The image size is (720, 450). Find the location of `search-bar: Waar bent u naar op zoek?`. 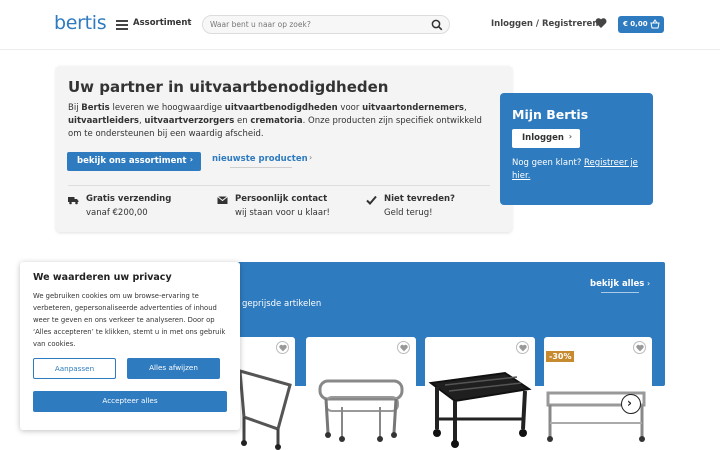

search-bar: Waar bent u naar op zoek? is located at coordinates (326, 24).